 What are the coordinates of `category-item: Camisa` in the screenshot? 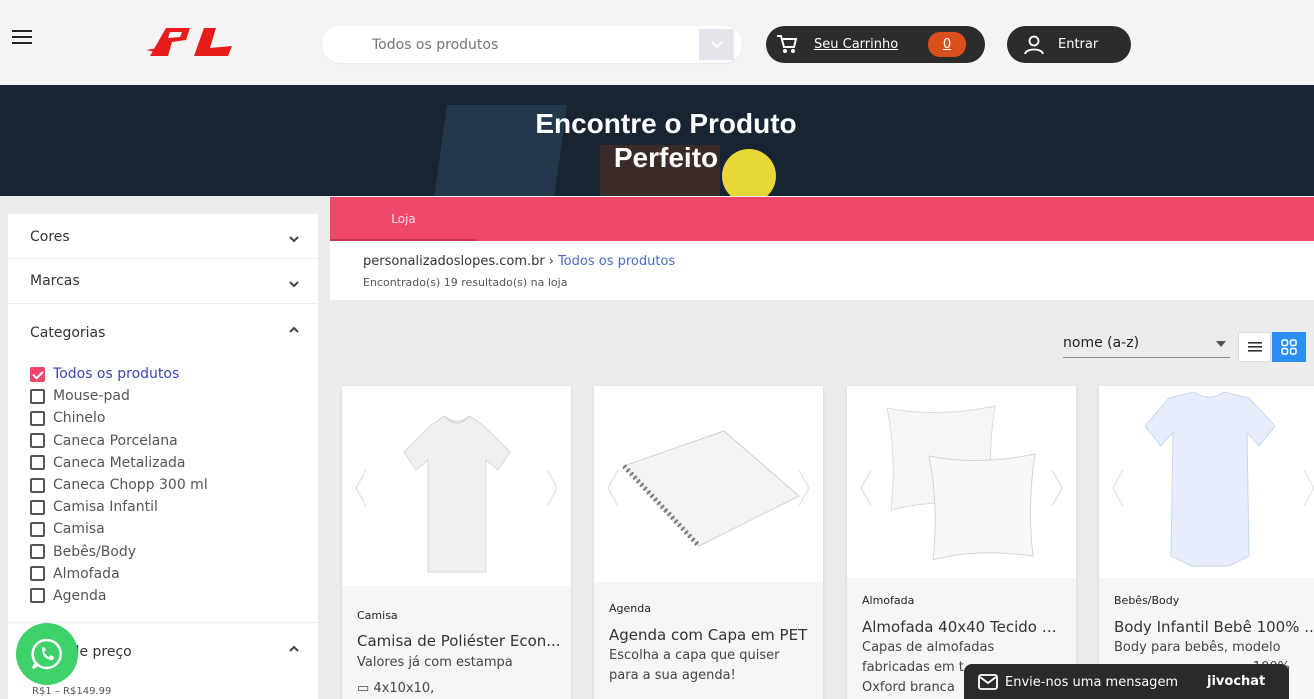 It's located at (119, 529).